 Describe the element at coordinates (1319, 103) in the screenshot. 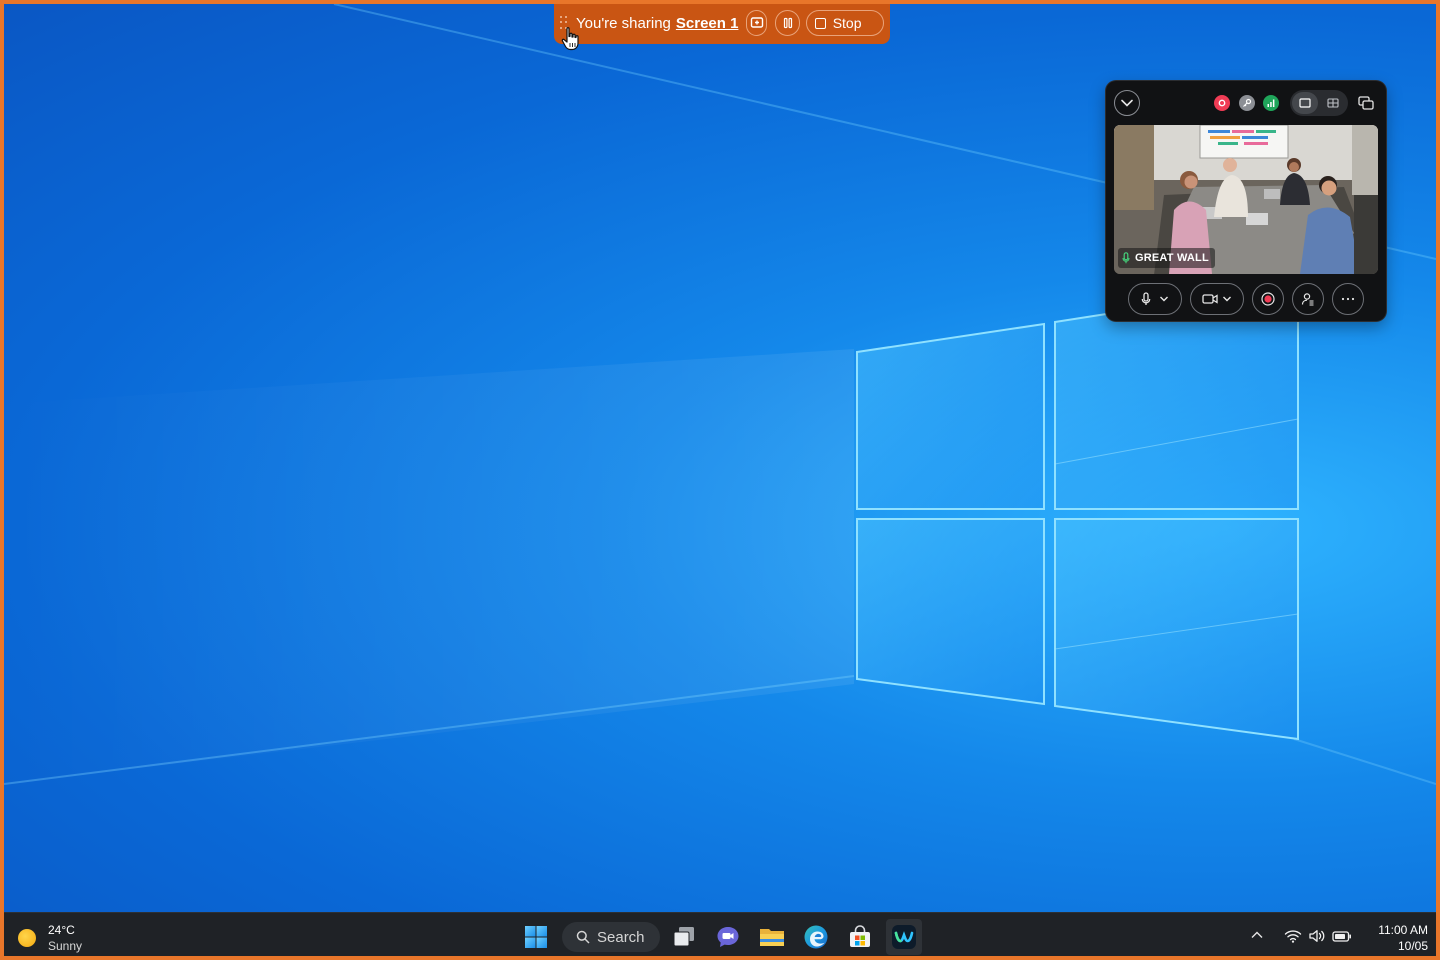

I see `layout-toggle` at that location.